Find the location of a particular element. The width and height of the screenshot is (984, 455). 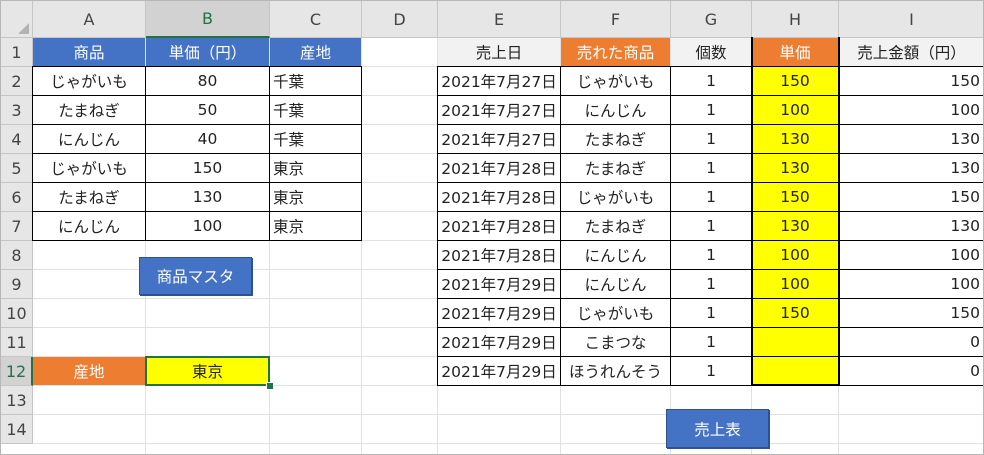

master-header-product: 商品 is located at coordinates (89, 52).